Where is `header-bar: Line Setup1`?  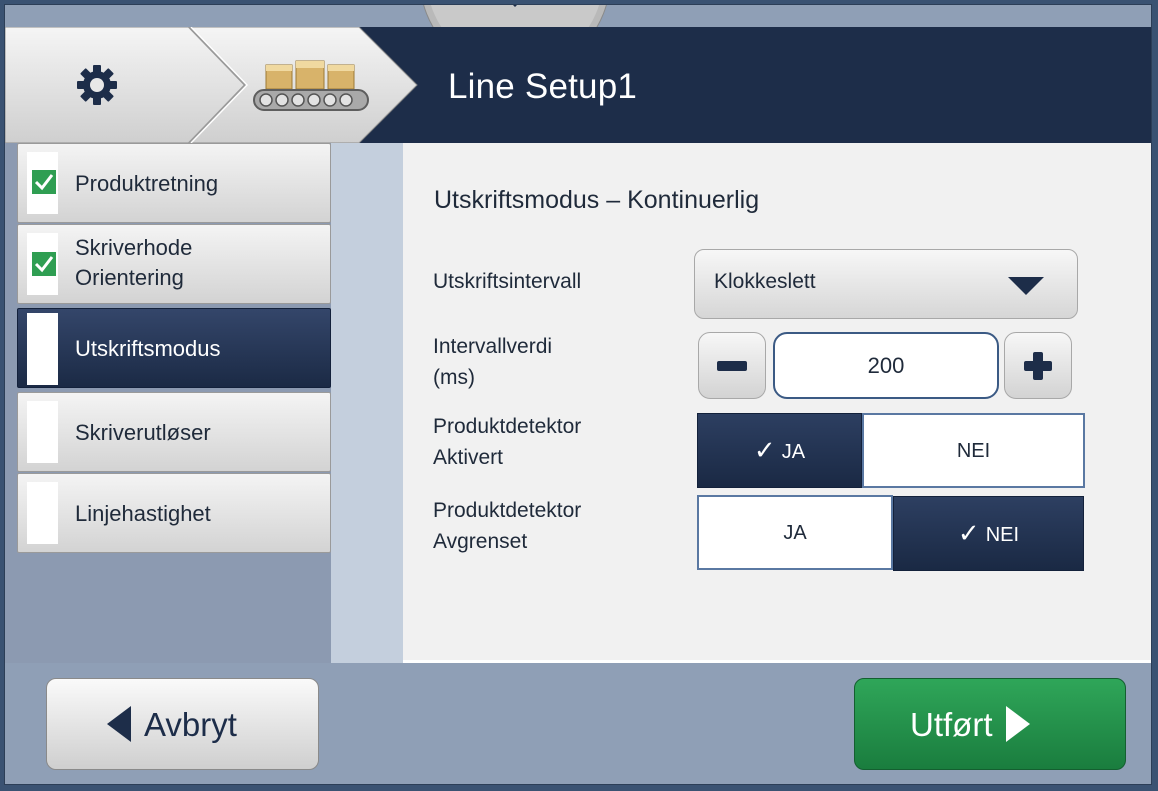 header-bar: Line Setup1 is located at coordinates (578, 85).